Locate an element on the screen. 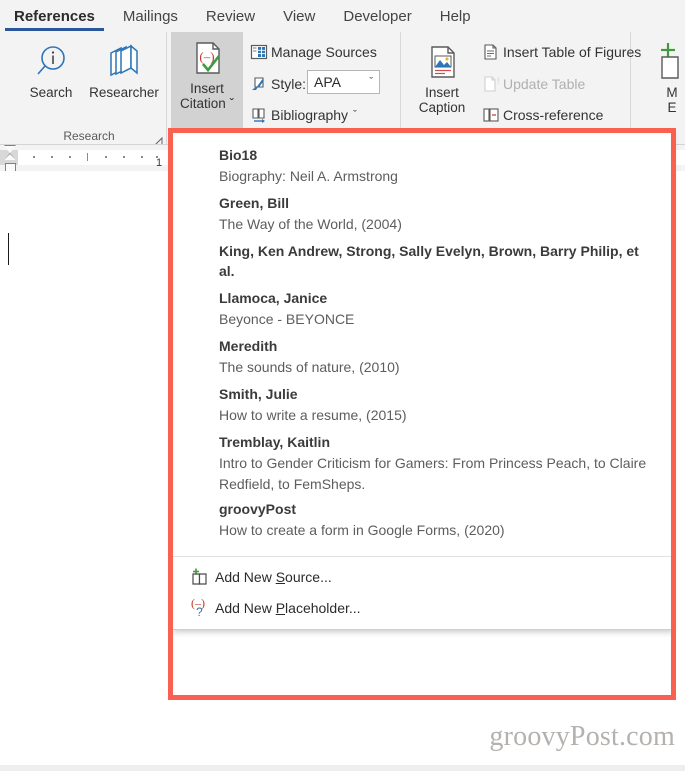 Image resolution: width=685 pixels, height=771 pixels. insert-citation-icon: (–) is located at coordinates (207, 59).